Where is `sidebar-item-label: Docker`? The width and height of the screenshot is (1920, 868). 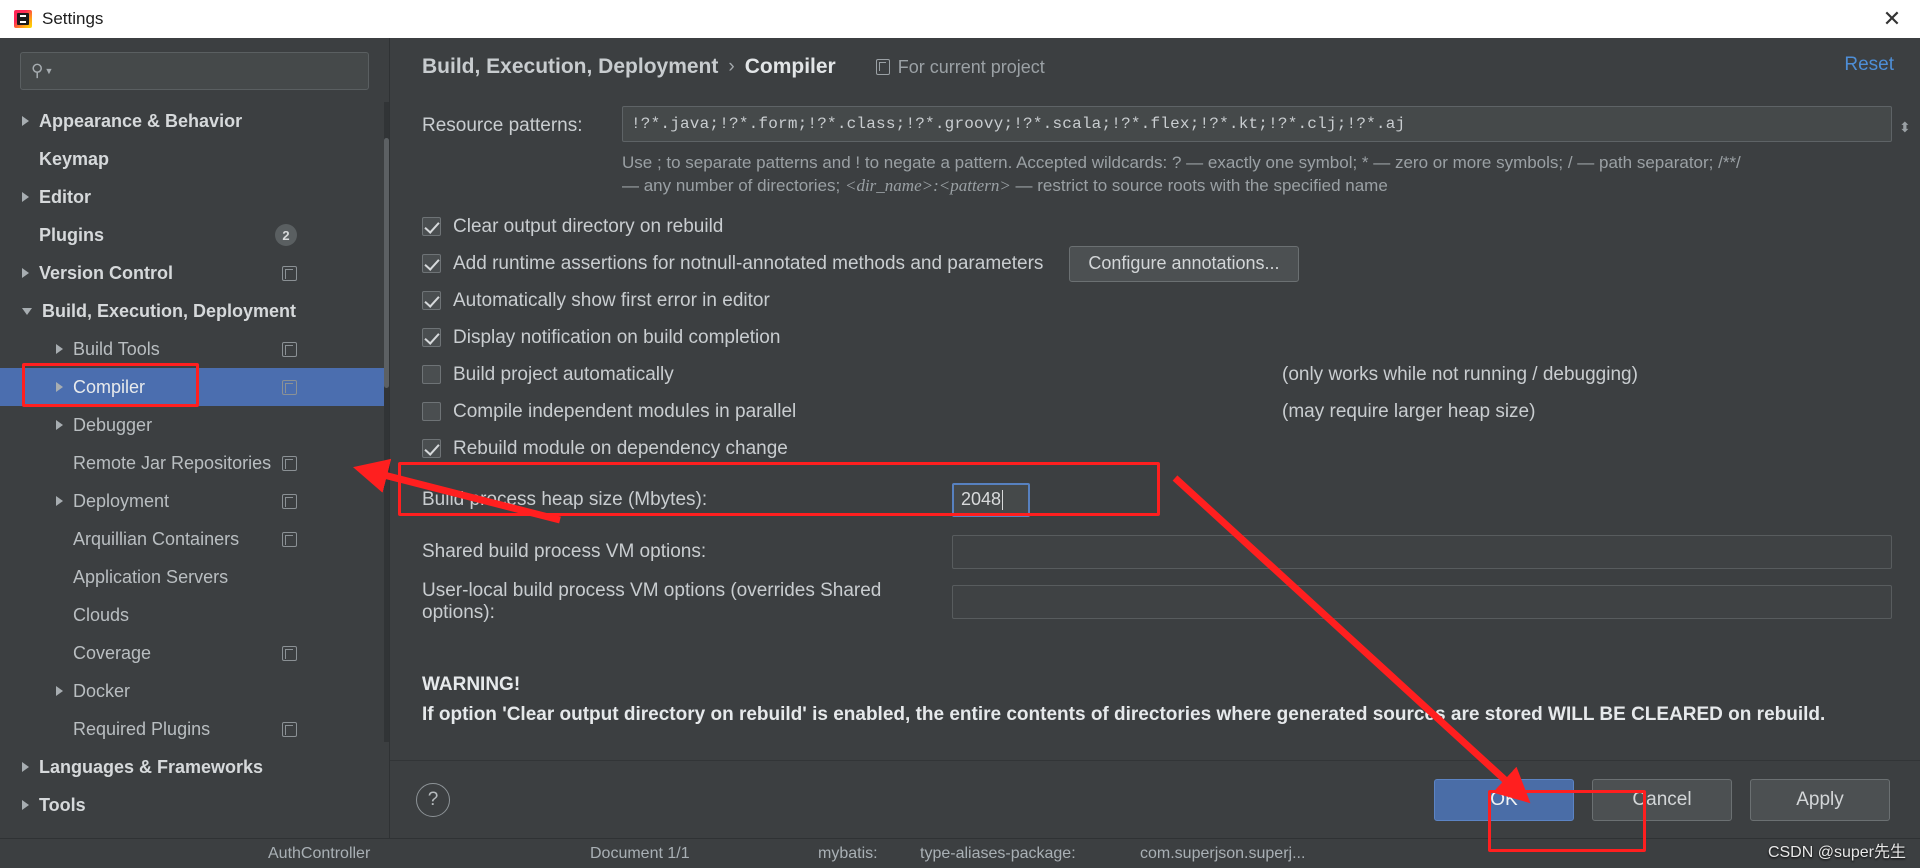
sidebar-item-label: Docker is located at coordinates (102, 690).